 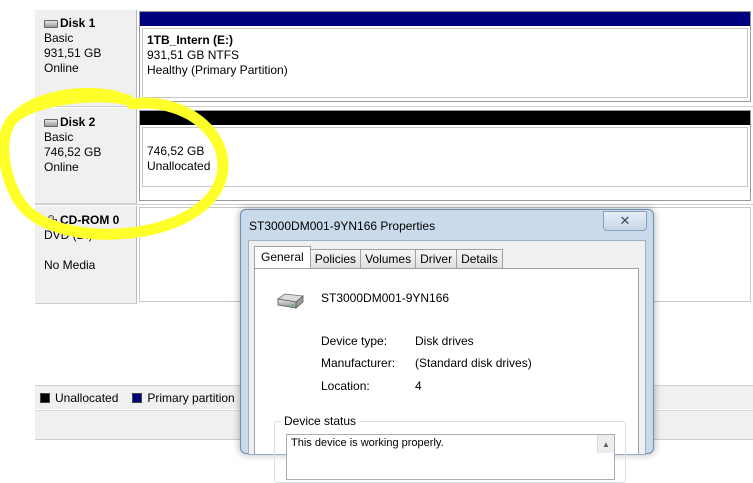 I want to click on close-icon: ✕, so click(x=625, y=220).